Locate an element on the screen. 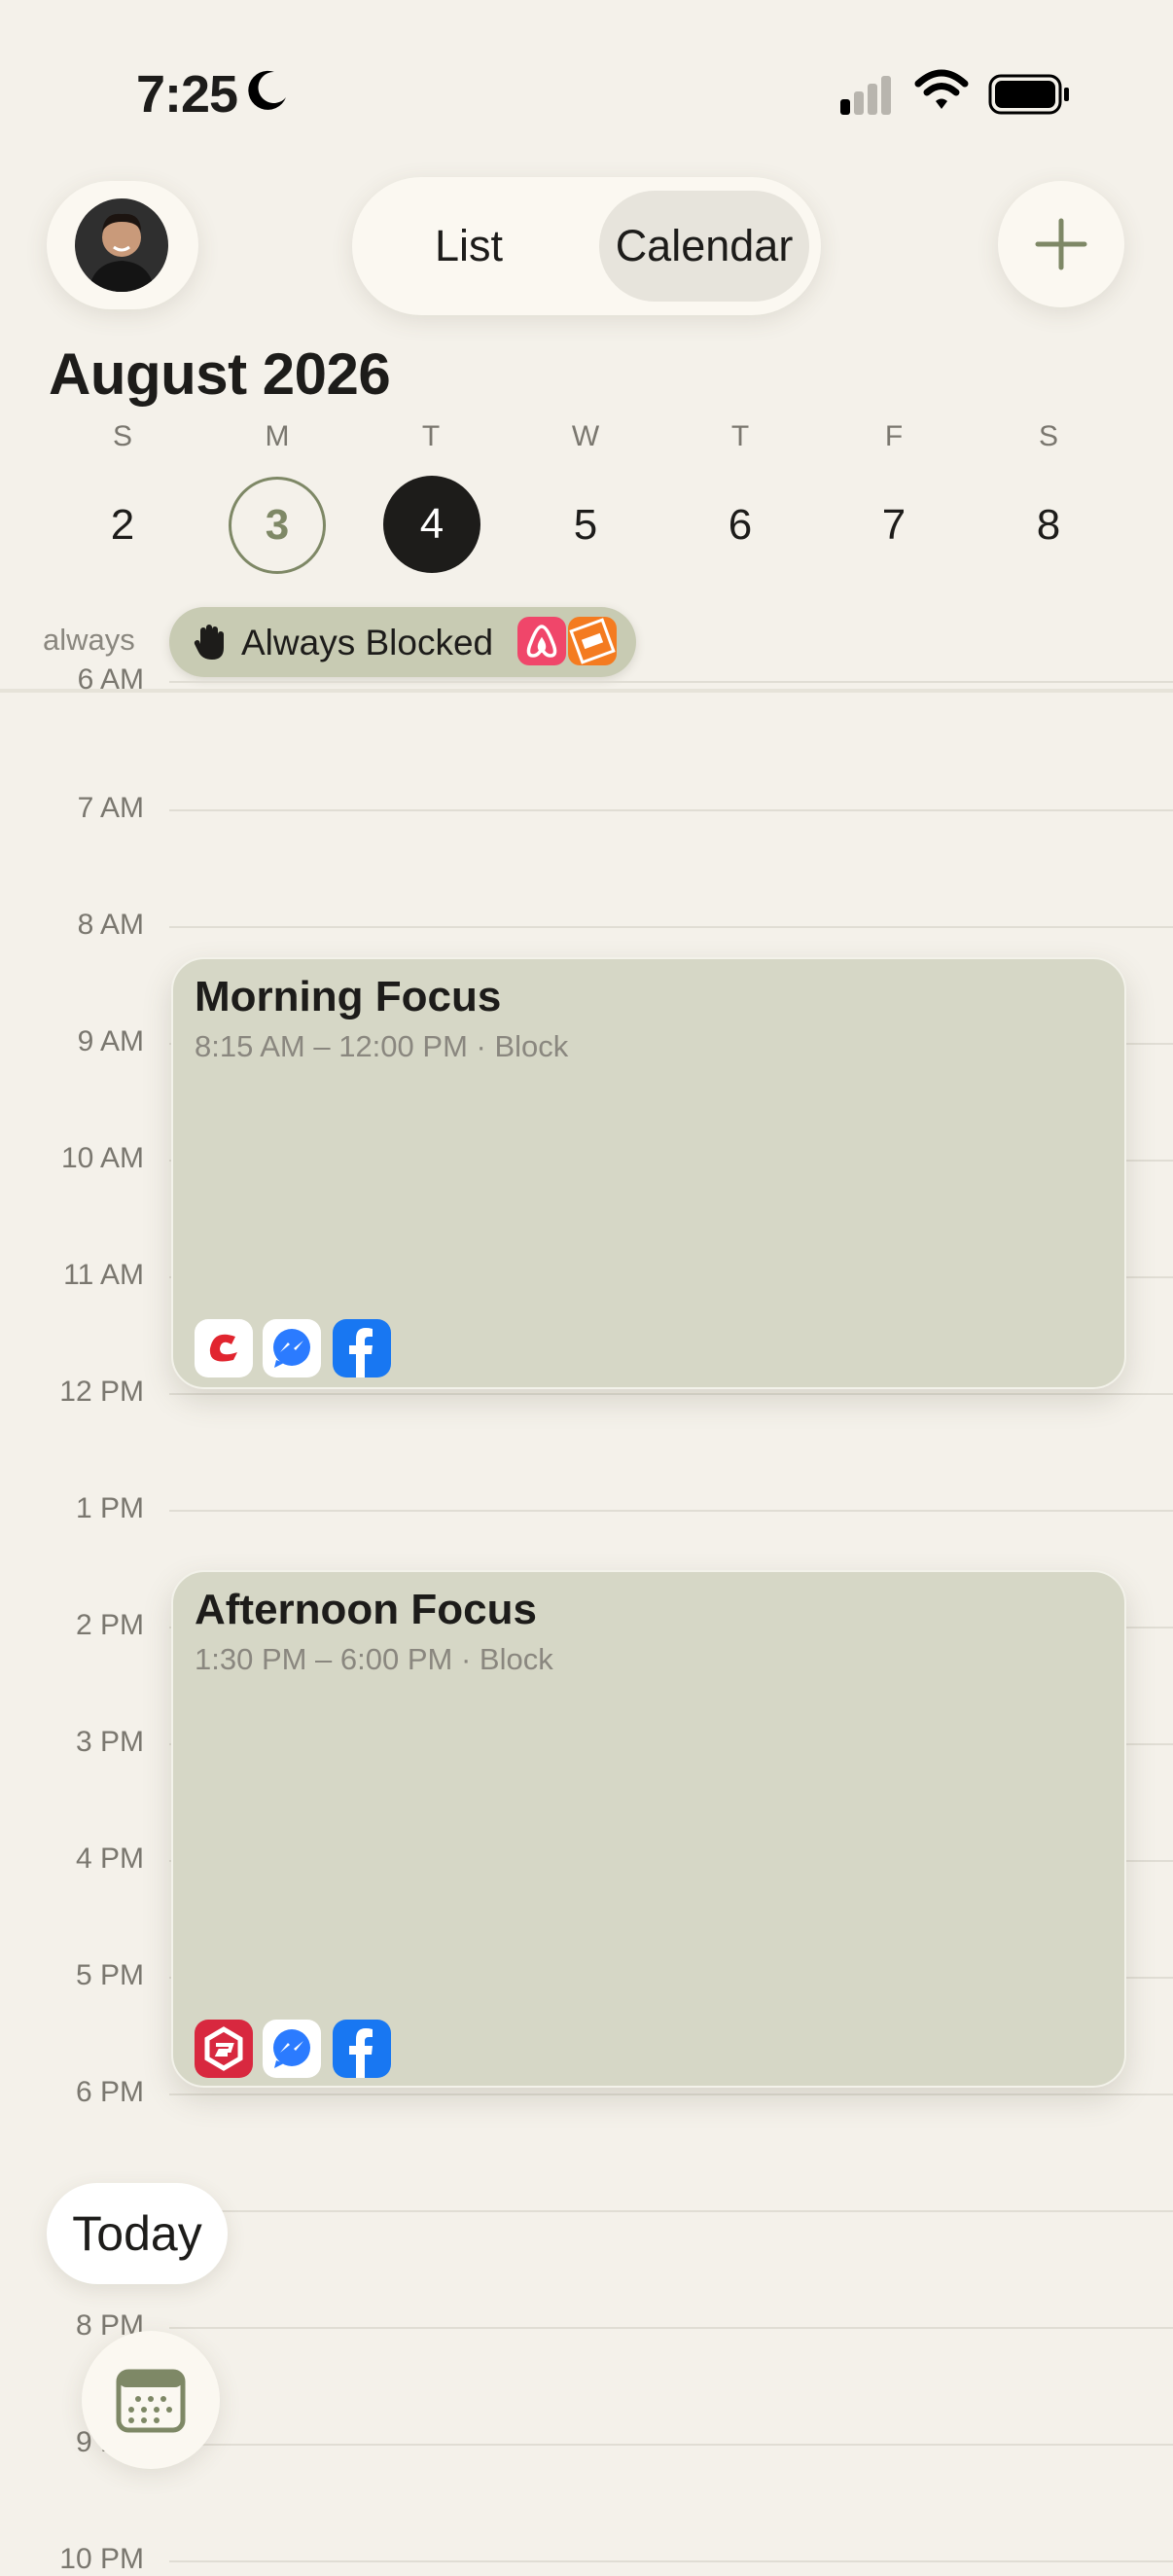 Image resolution: width=1173 pixels, height=2576 pixels. today-button: Today is located at coordinates (137, 2233).